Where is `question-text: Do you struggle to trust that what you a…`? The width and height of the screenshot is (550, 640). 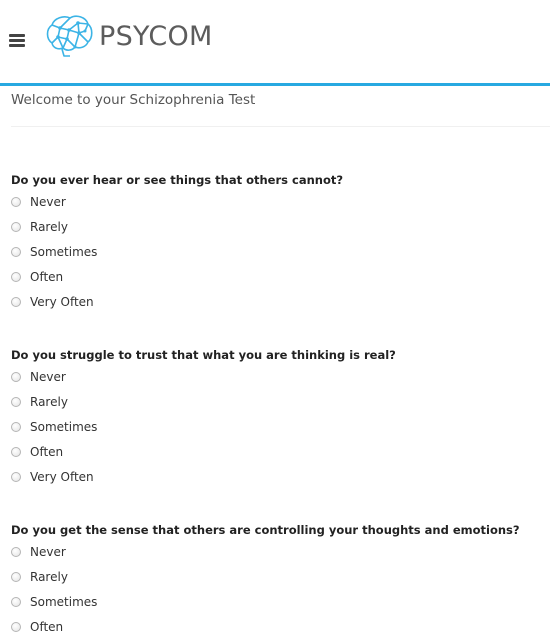
question-text: Do you struggle to trust that what you a… is located at coordinates (203, 355).